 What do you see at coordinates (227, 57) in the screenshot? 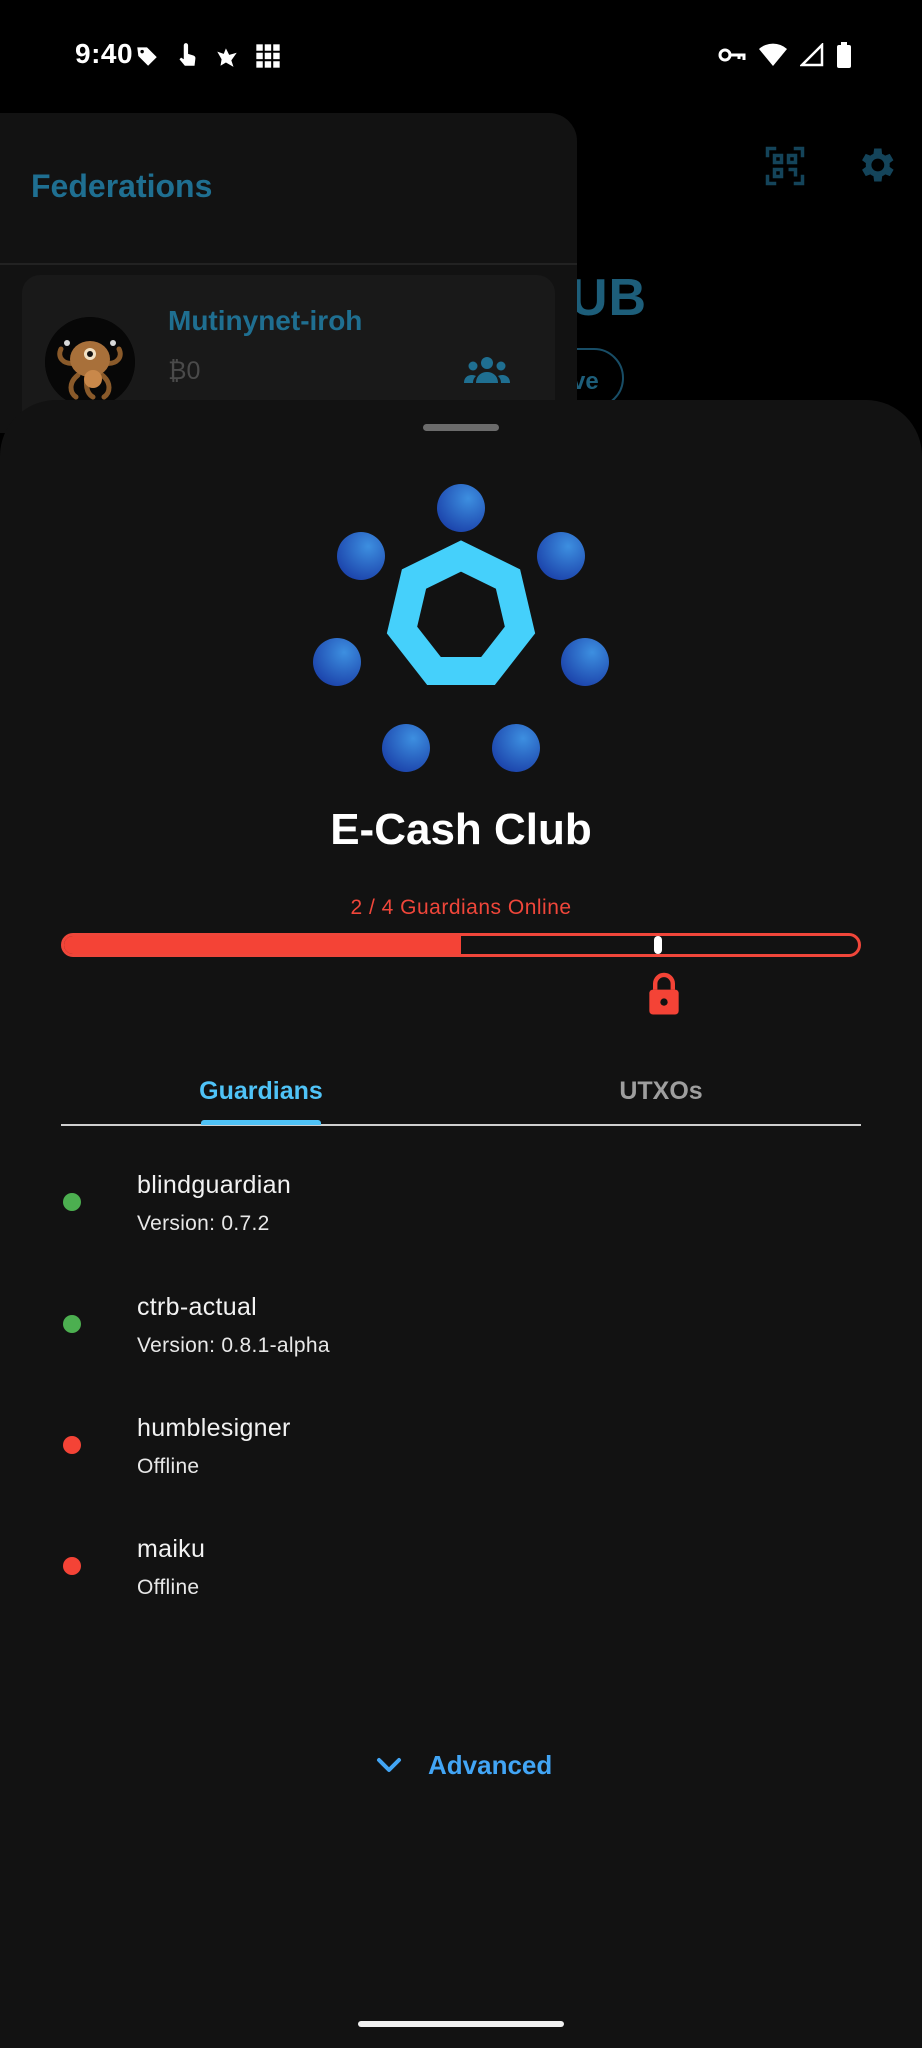
I see `bird-icon` at bounding box center [227, 57].